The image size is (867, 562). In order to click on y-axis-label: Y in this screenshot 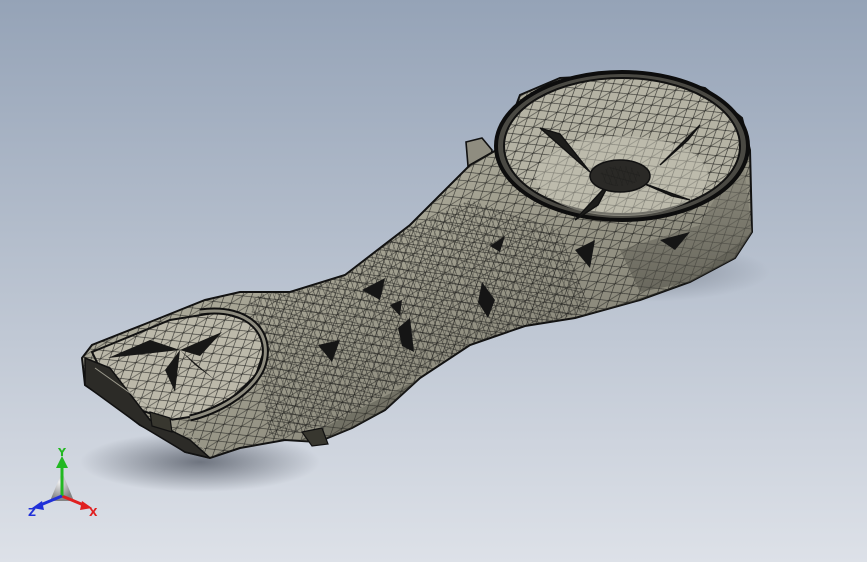, I will do `click(62, 452)`.